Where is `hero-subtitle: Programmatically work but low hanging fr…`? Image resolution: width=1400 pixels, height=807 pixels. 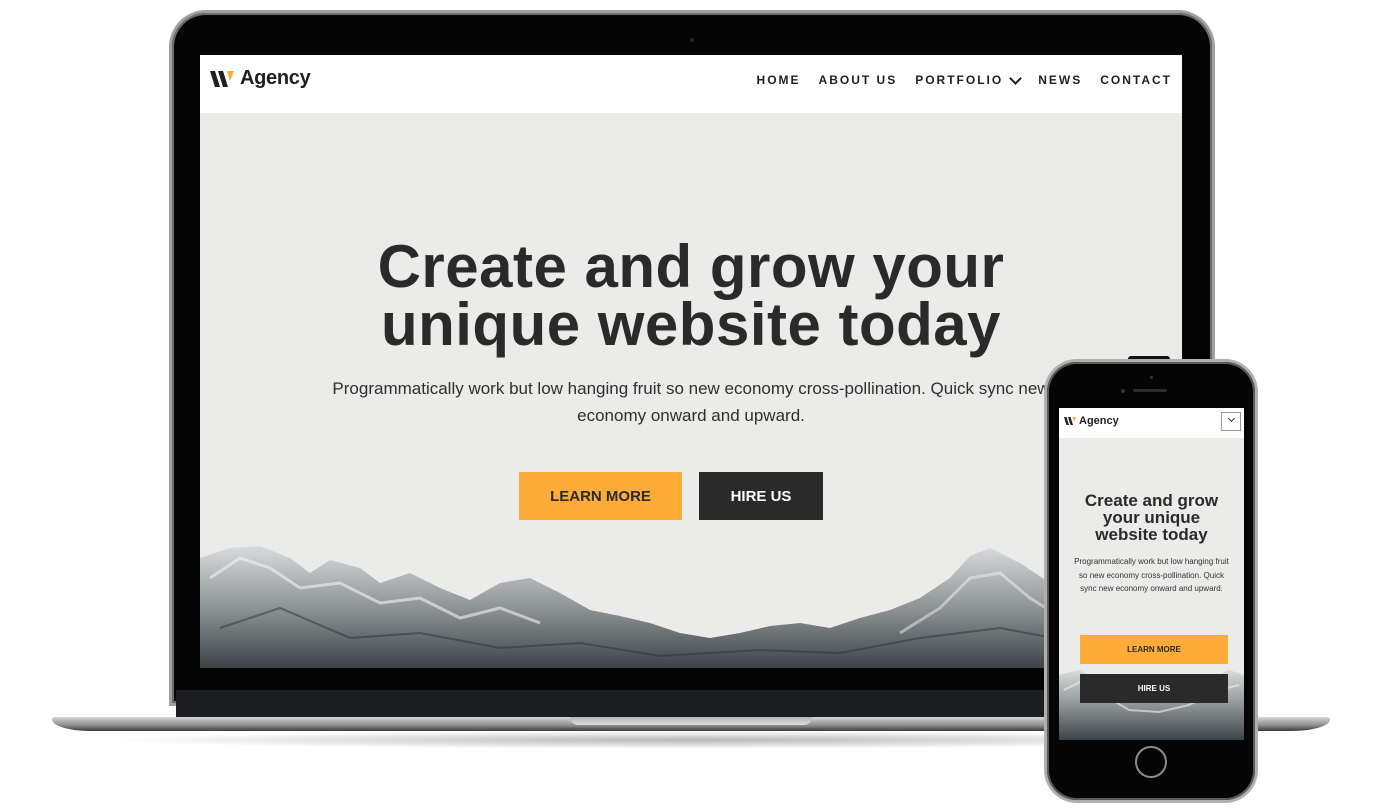 hero-subtitle: Programmatically work but low hanging fr… is located at coordinates (691, 402).